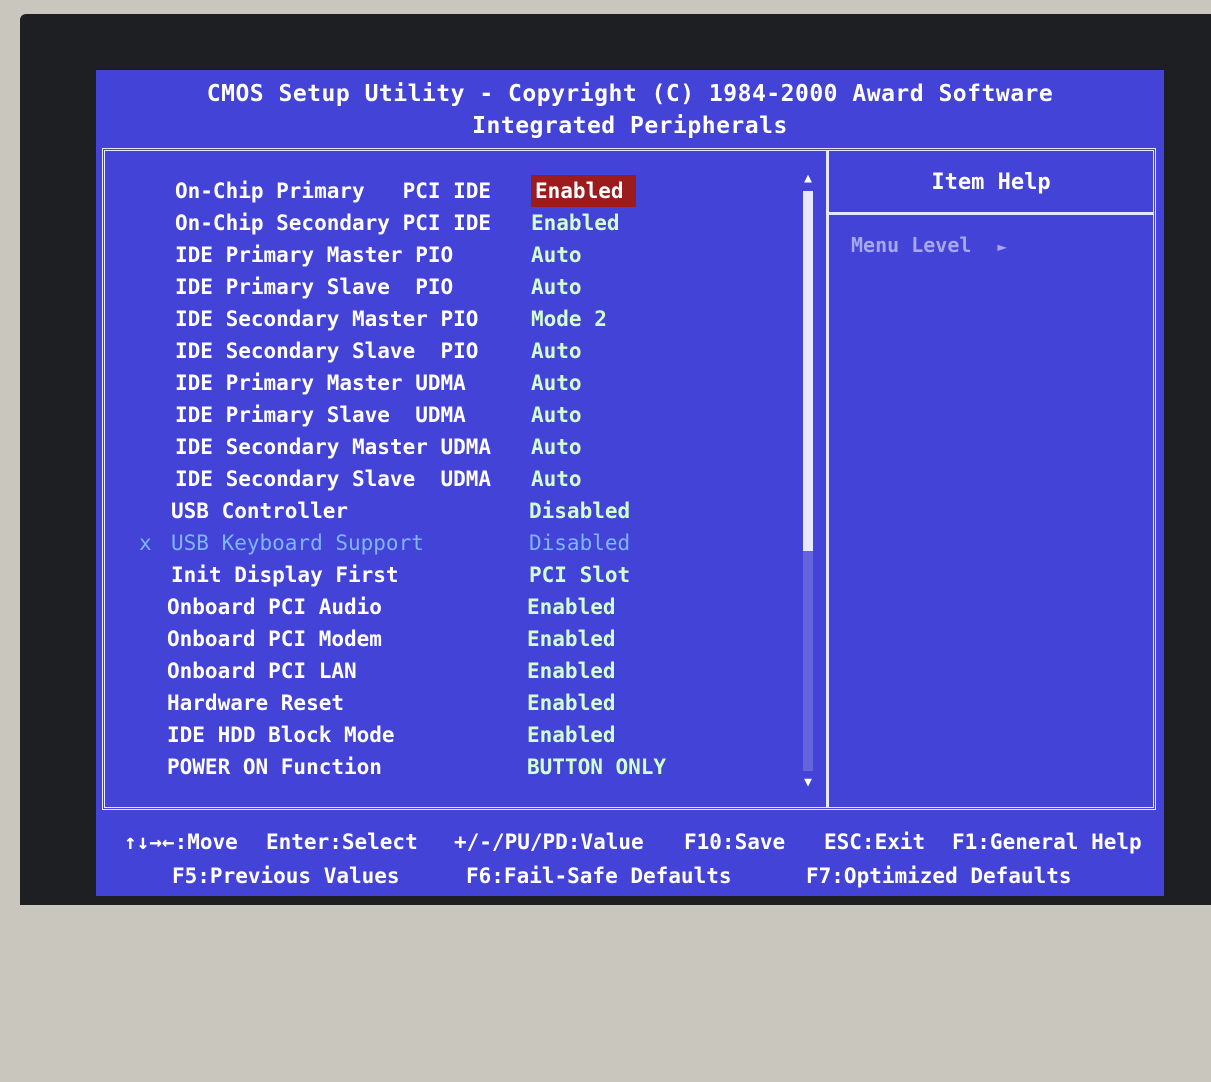 The width and height of the screenshot is (1211, 1082). Describe the element at coordinates (281, 735) in the screenshot. I see `setting-label: IDE HDD Block Mode` at that location.